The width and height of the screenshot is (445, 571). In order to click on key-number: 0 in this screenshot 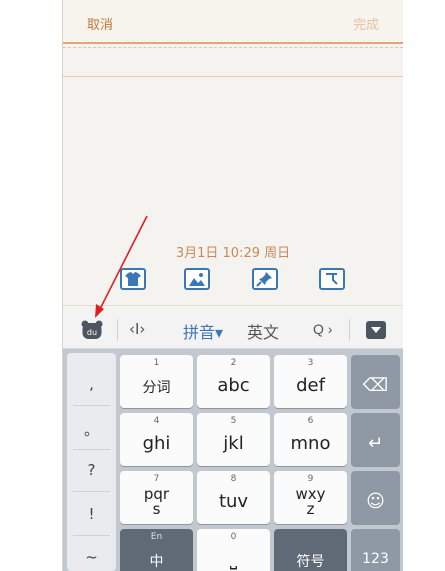, I will do `click(233, 537)`.